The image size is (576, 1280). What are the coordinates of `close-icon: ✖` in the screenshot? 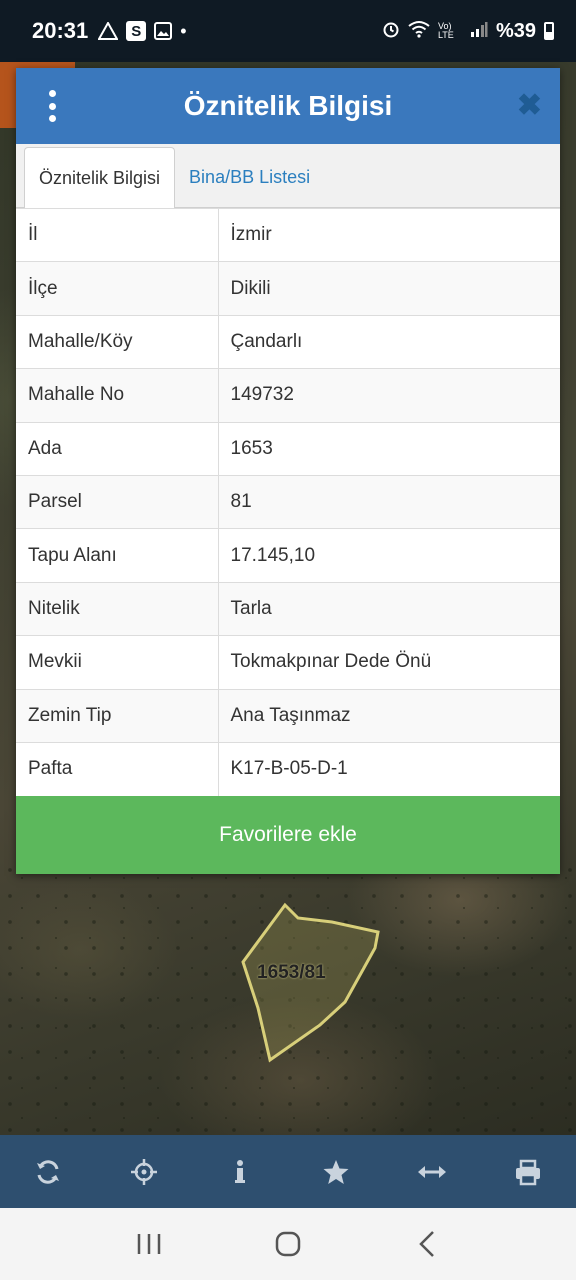 It's located at (529, 106).